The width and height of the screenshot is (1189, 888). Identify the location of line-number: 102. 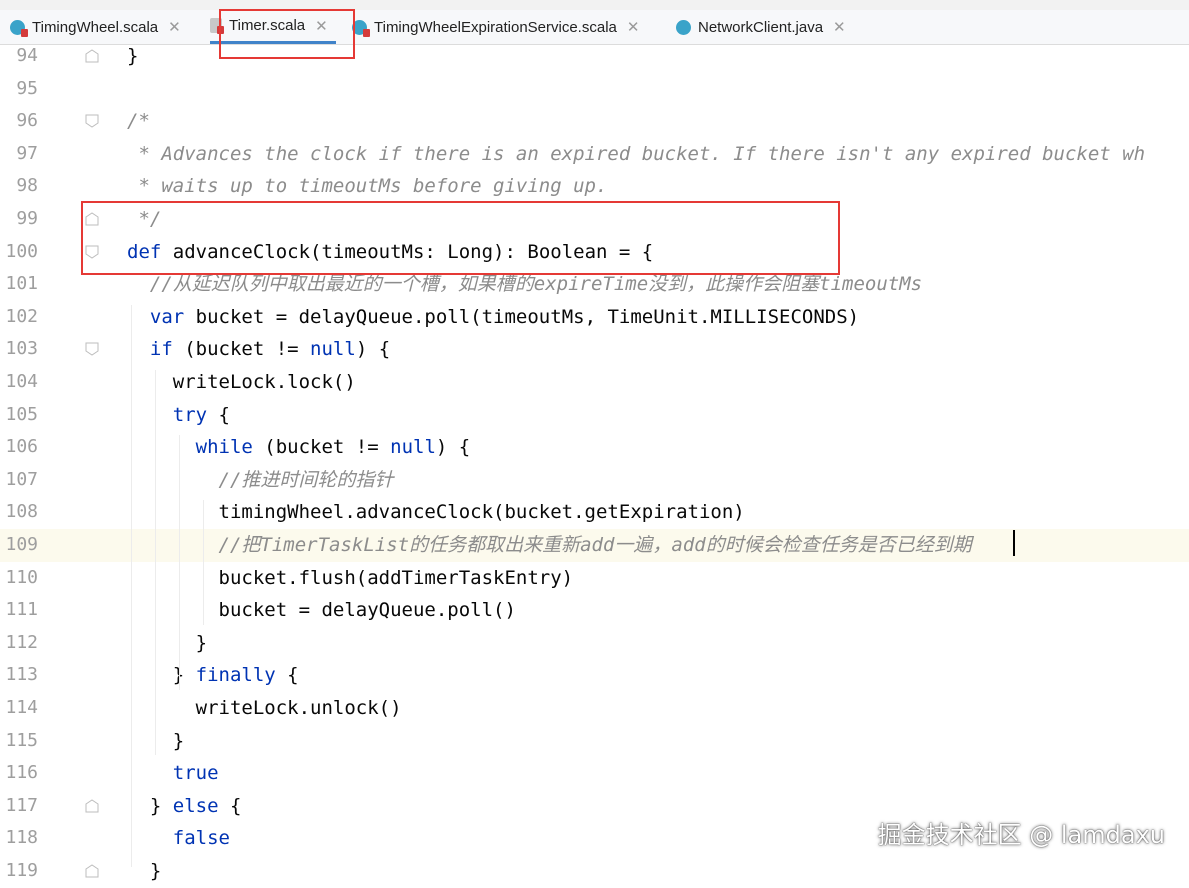
(21, 316).